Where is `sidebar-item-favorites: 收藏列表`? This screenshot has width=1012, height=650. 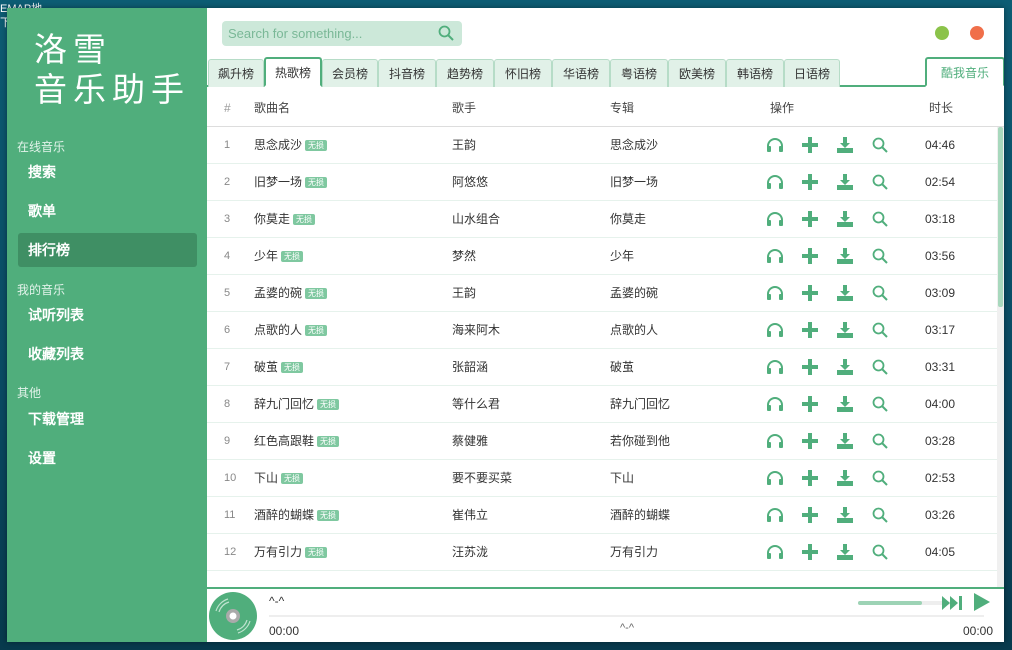 sidebar-item-favorites: 收藏列表 is located at coordinates (107, 354).